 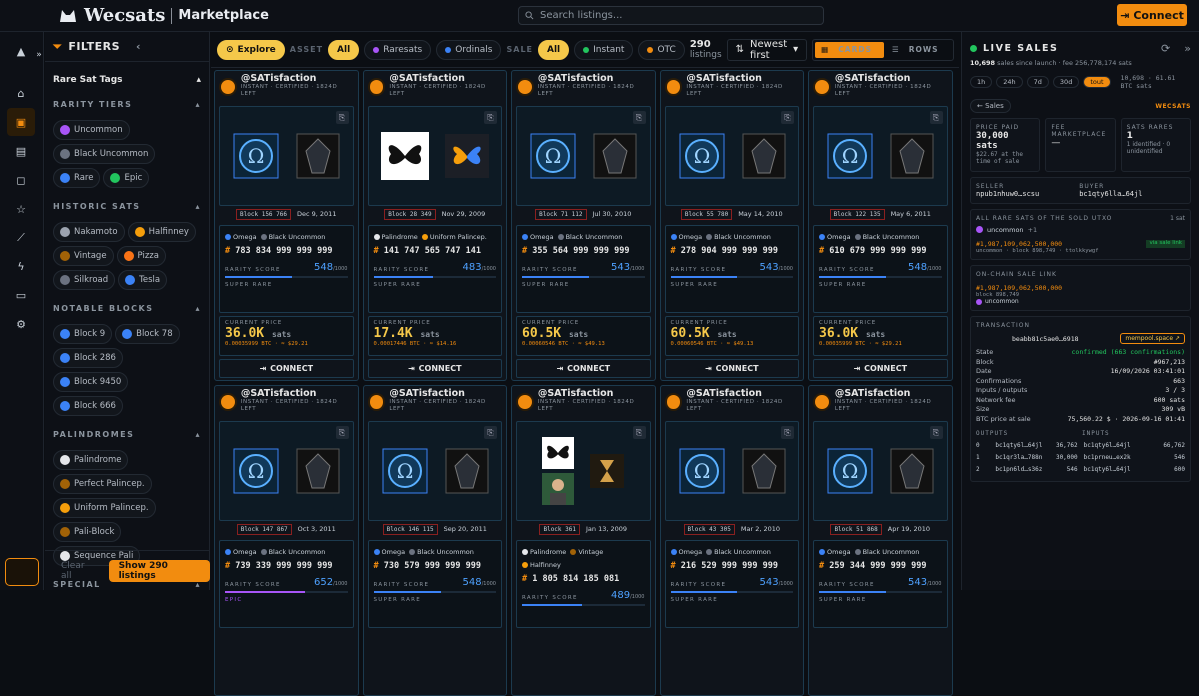 What do you see at coordinates (91, 460) in the screenshot?
I see `filter-chip: Palindrome` at bounding box center [91, 460].